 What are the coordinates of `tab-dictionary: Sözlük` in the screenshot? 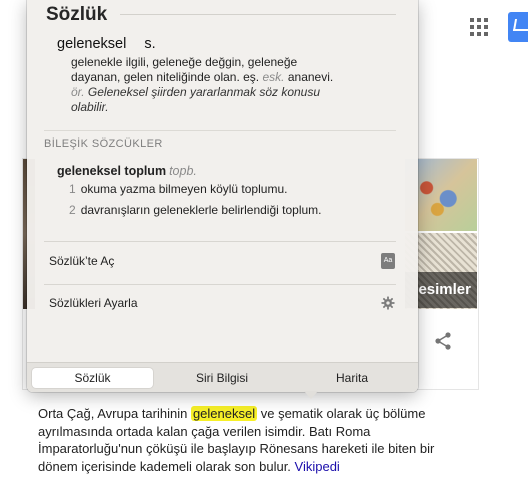 It's located at (92, 378).